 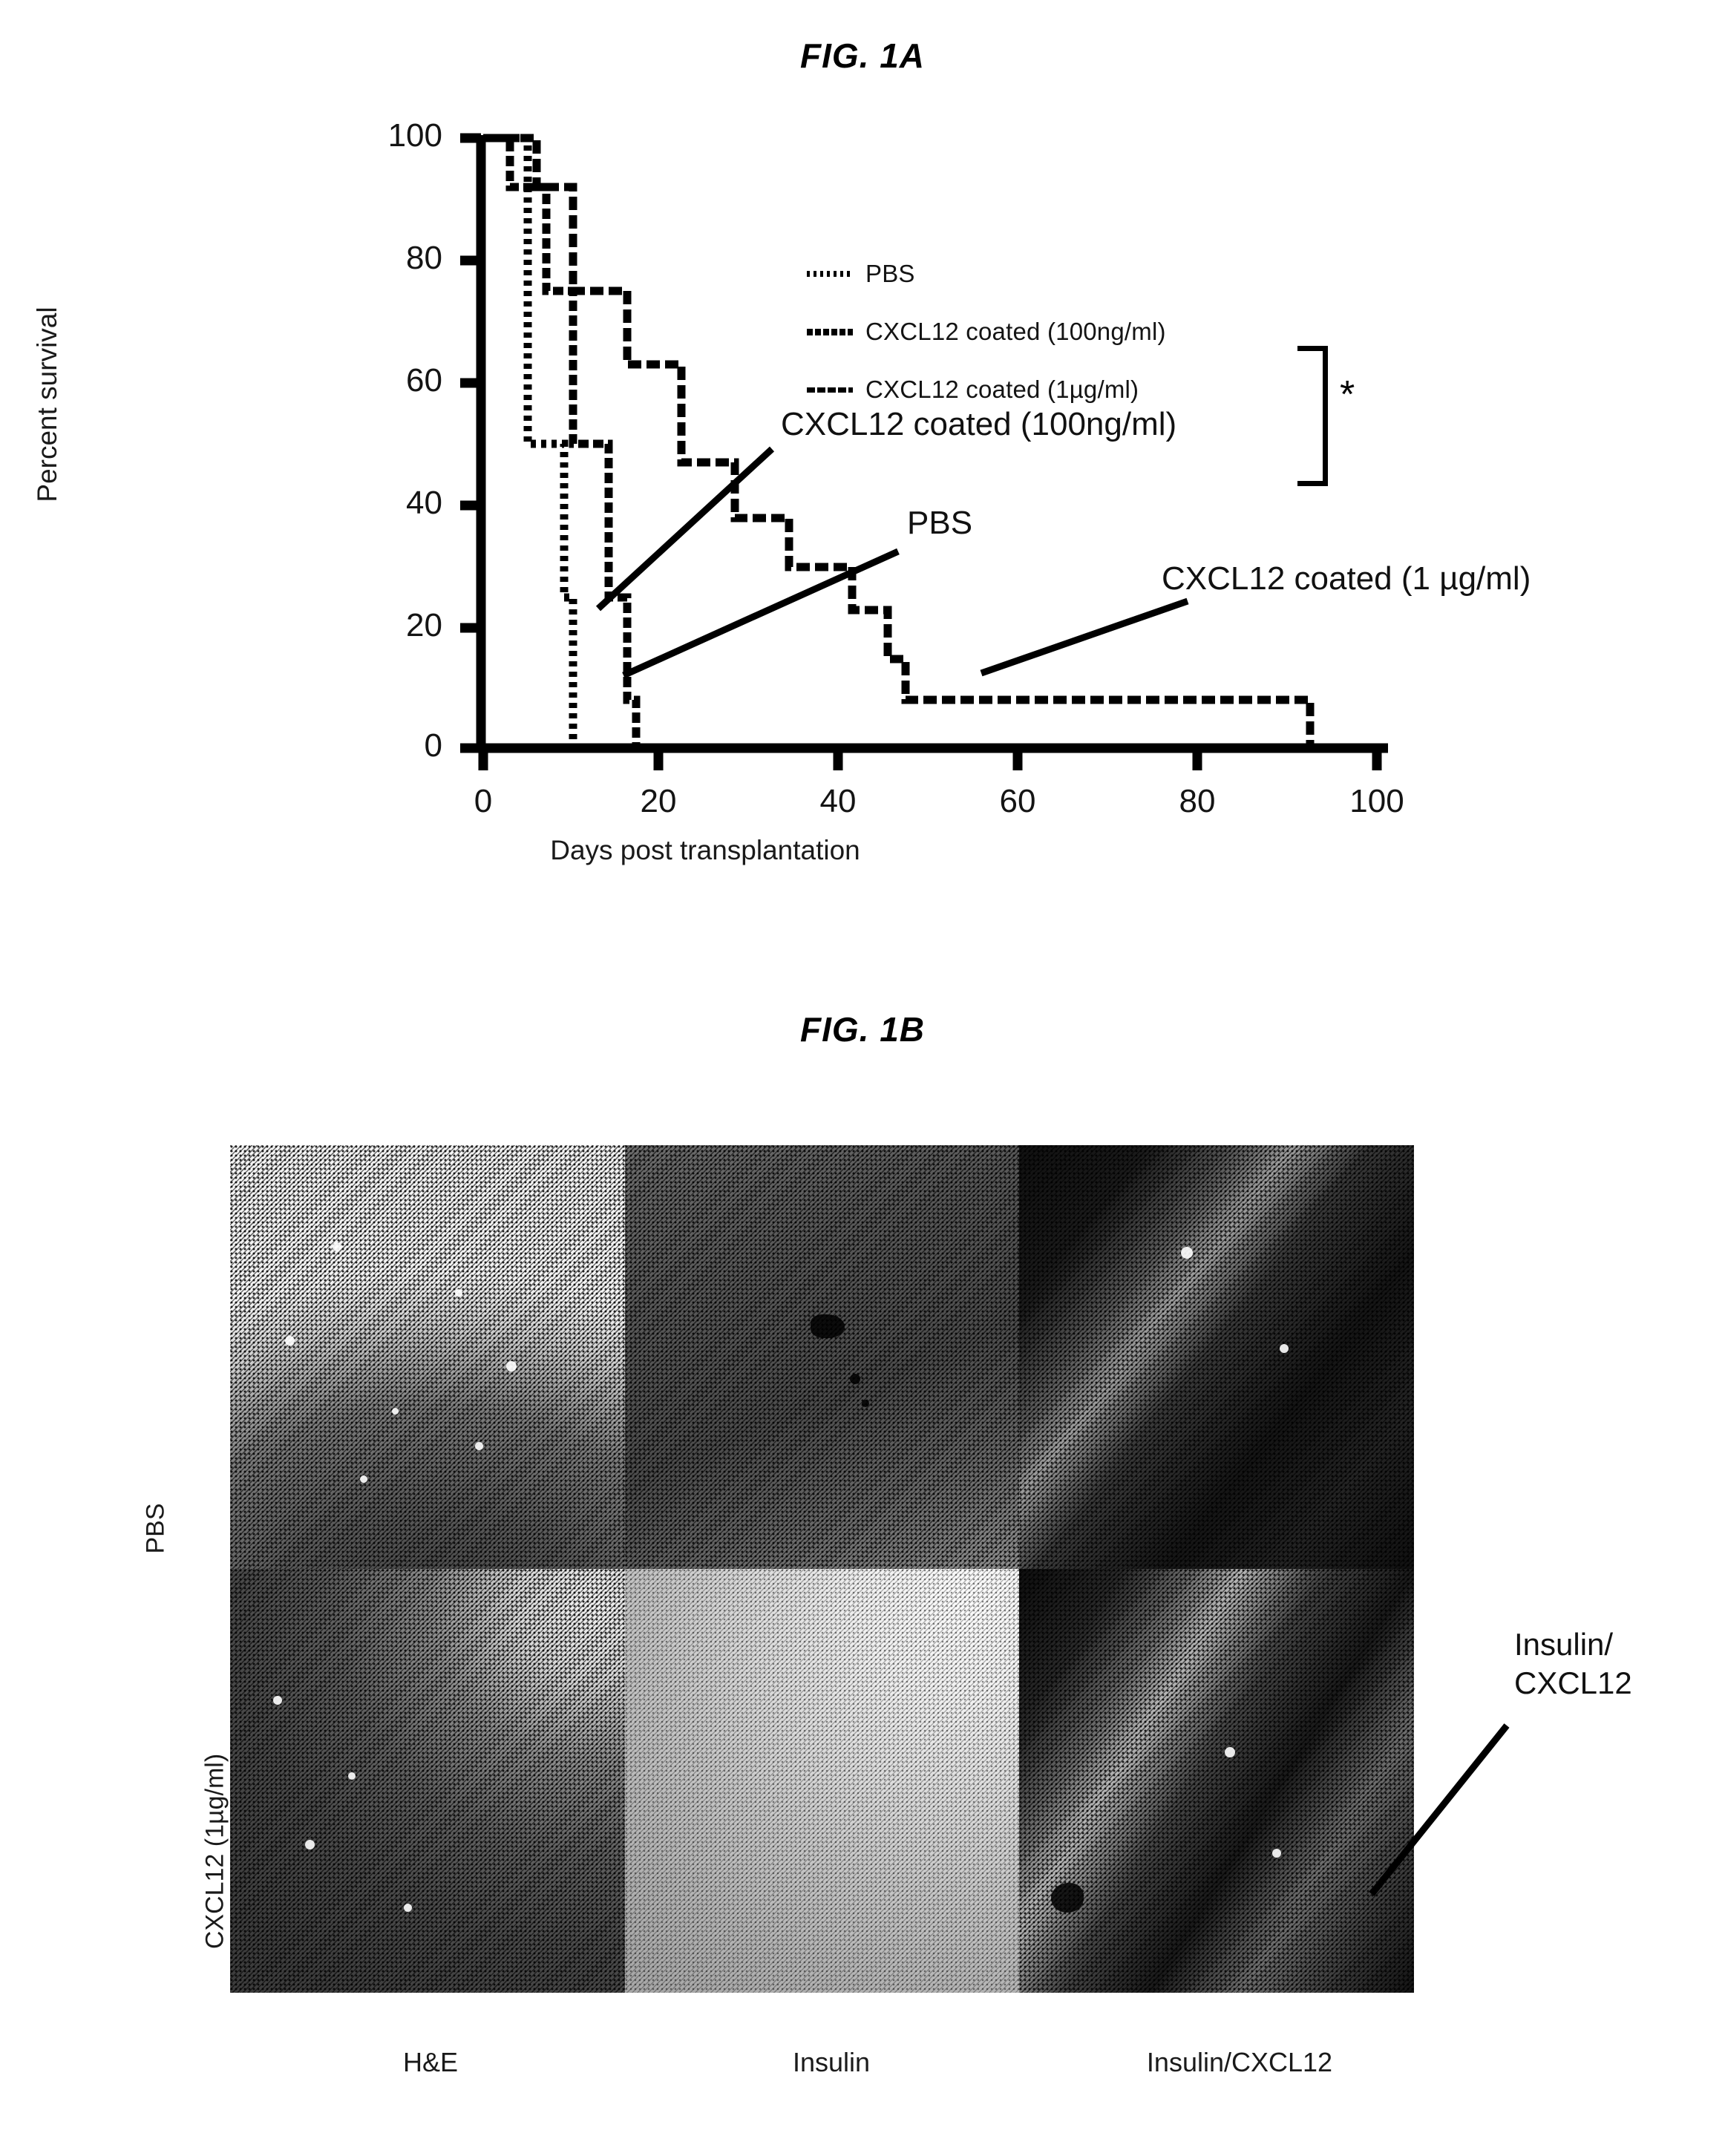 I want to click on legend-swatch-pbs, so click(x=830, y=274).